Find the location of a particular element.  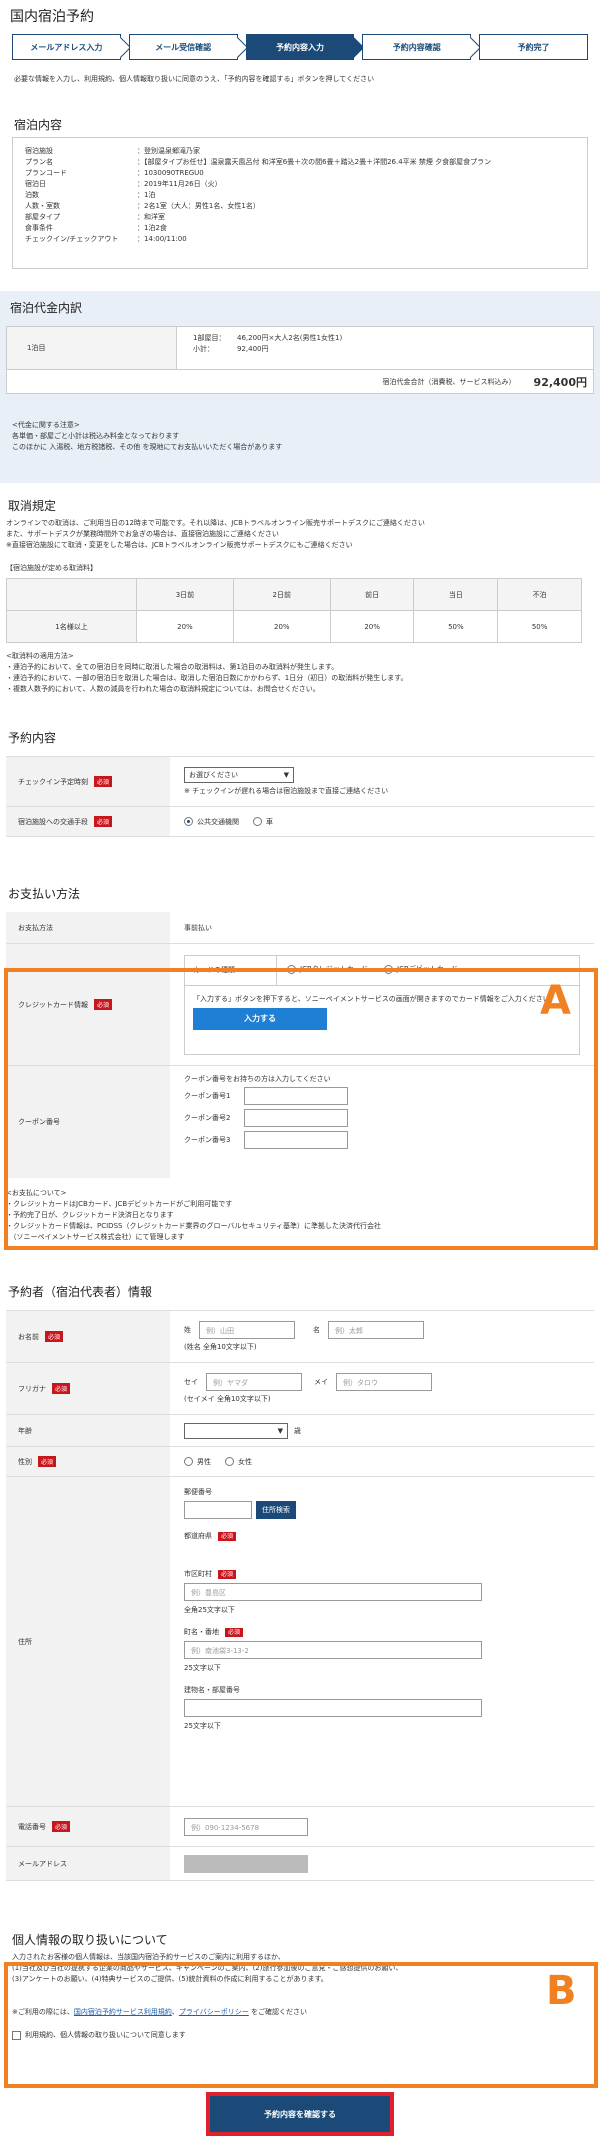

radio-label: 男性 is located at coordinates (204, 1461).